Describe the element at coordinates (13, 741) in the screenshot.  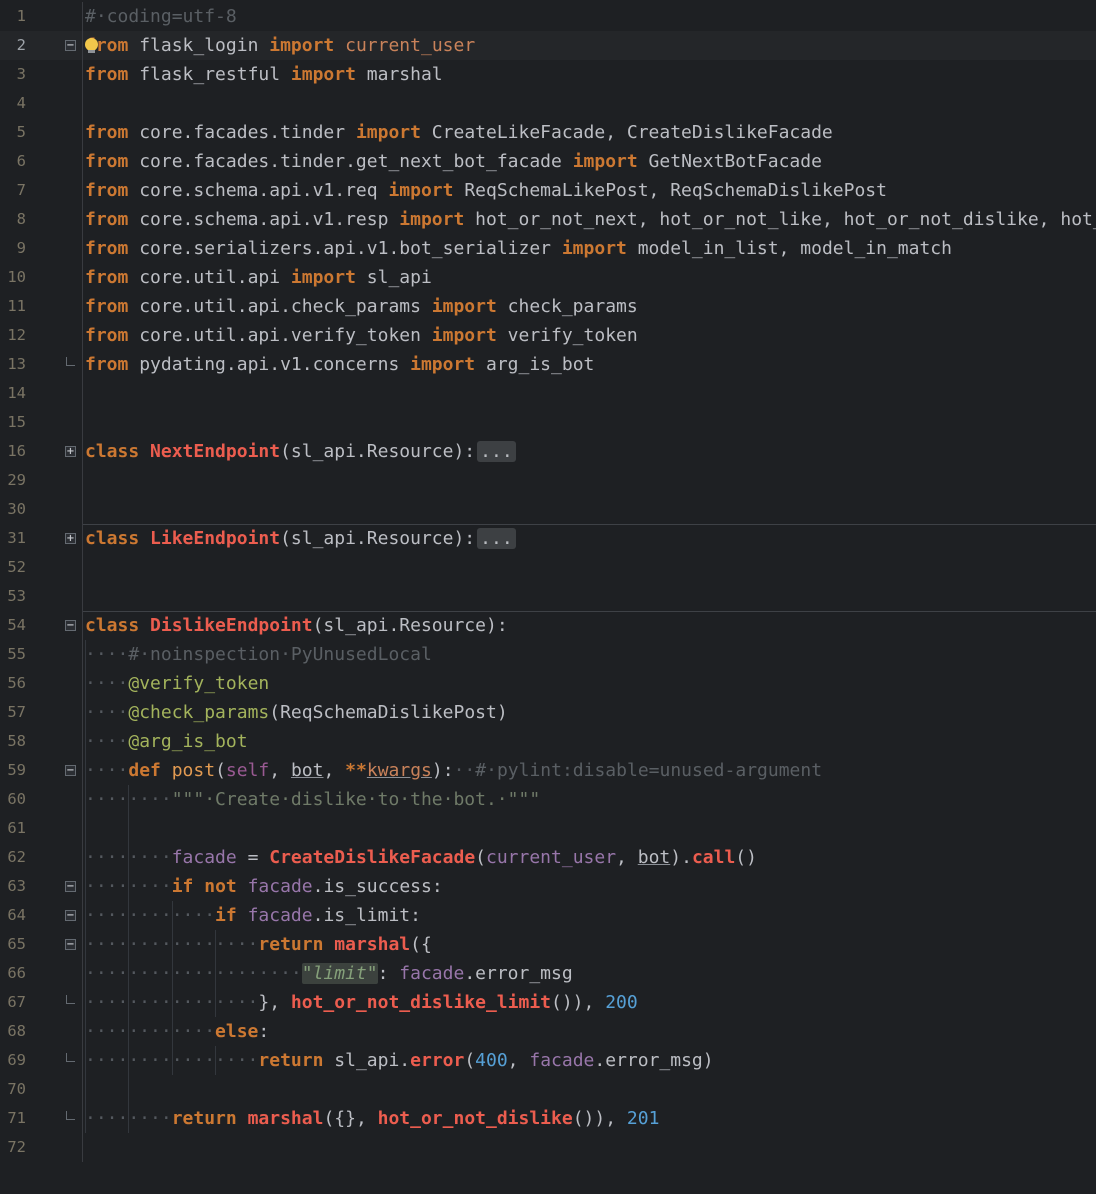
I see `line-number: 58` at that location.